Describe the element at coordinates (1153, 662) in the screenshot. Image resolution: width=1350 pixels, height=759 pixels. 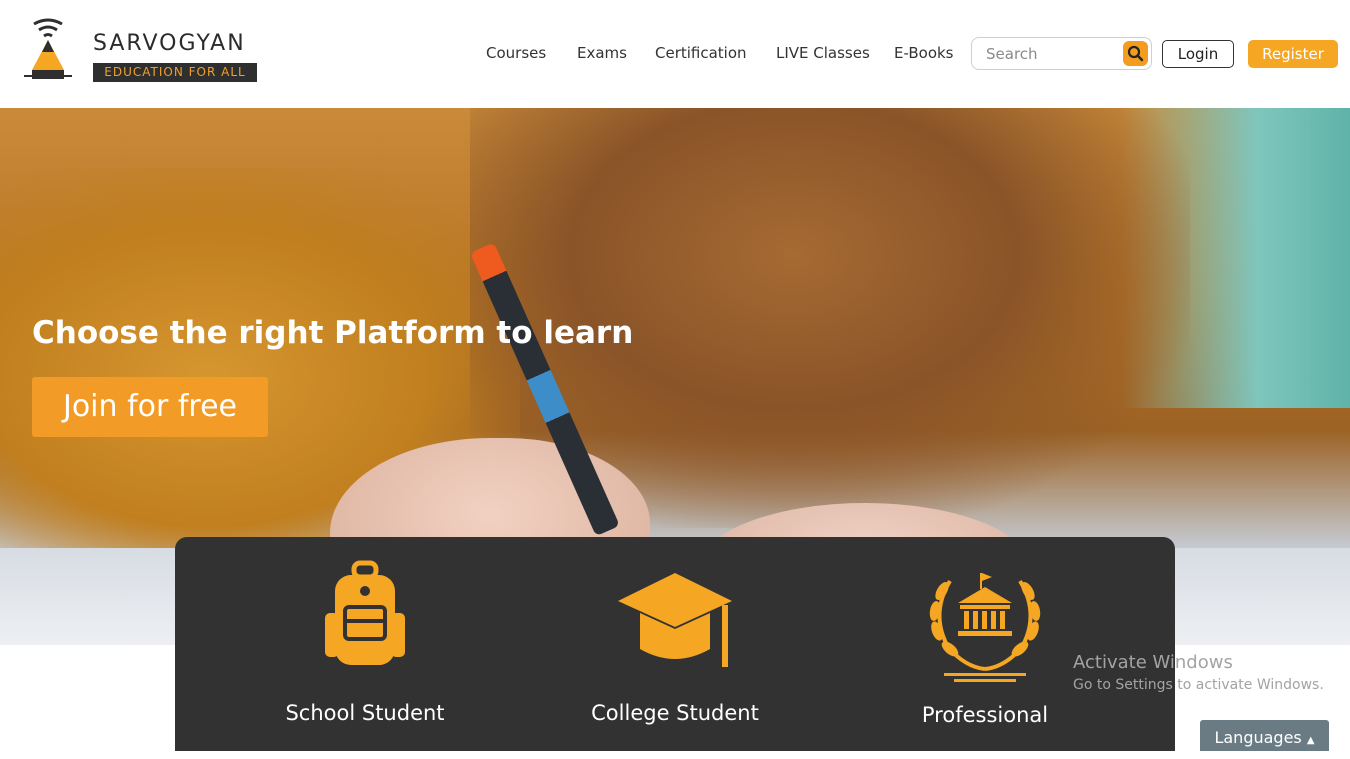
I see `watermark-title: Activate Windows` at that location.